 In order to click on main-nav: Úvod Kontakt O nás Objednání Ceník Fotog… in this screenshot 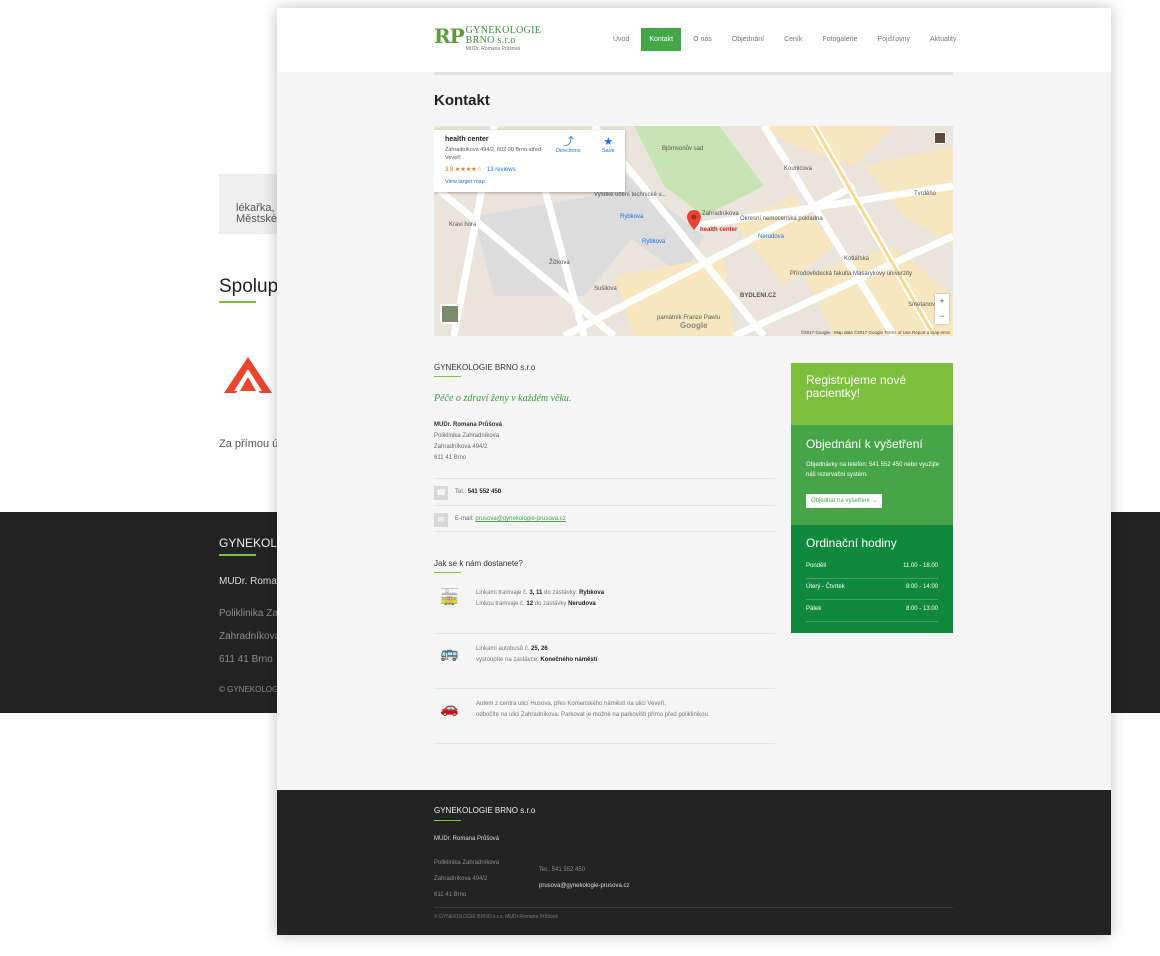, I will do `click(784, 39)`.